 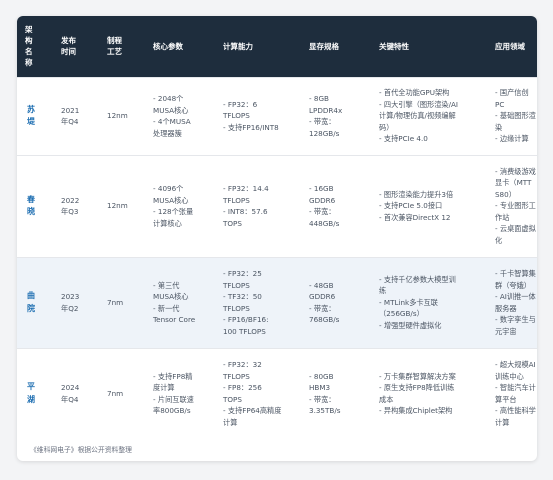 I want to click on compute-line: - 支持FP64高精度, so click(x=252, y=411).